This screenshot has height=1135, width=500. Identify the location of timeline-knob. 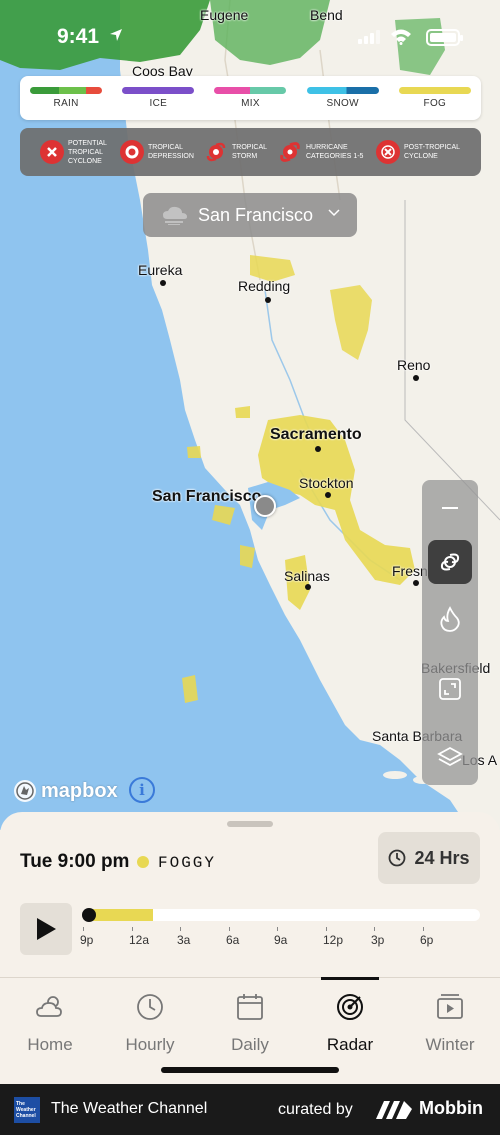
(89, 915).